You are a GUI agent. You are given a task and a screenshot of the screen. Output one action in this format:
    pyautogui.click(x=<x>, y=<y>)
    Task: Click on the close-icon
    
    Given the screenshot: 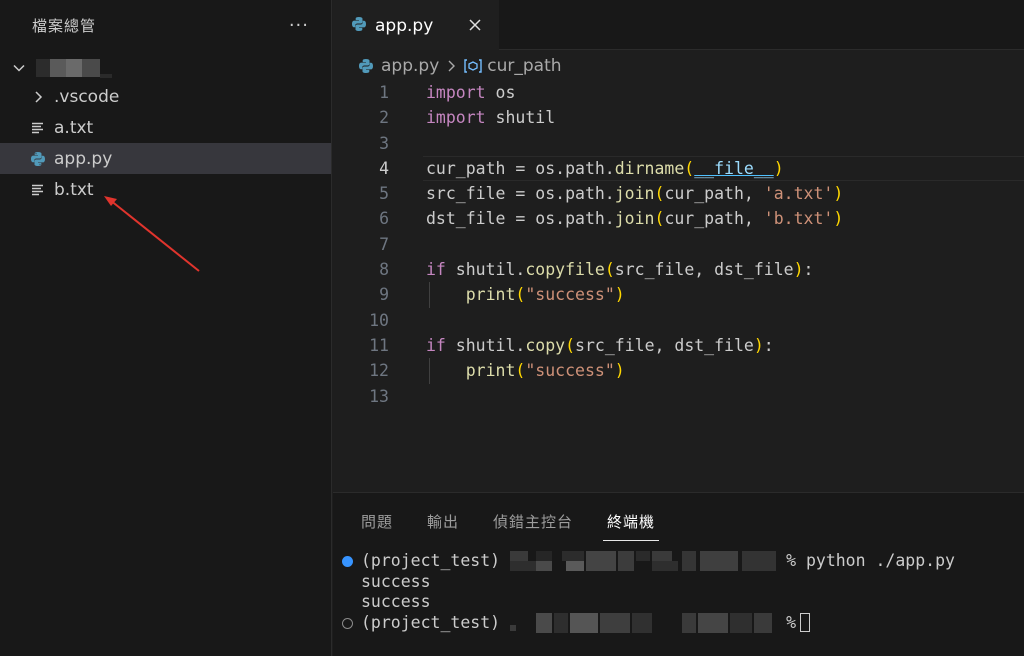 What is the action you would take?
    pyautogui.click(x=475, y=25)
    